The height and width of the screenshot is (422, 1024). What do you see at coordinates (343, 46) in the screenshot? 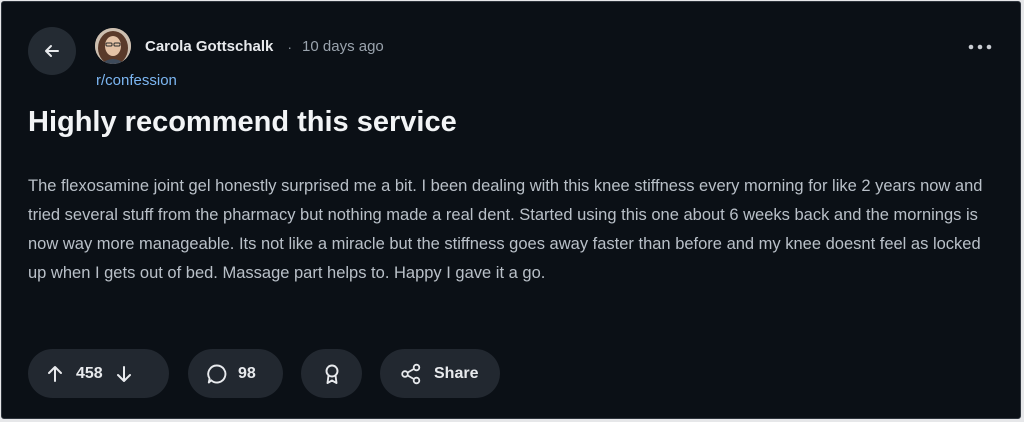
I see `post-timestamp: 10 days ago` at bounding box center [343, 46].